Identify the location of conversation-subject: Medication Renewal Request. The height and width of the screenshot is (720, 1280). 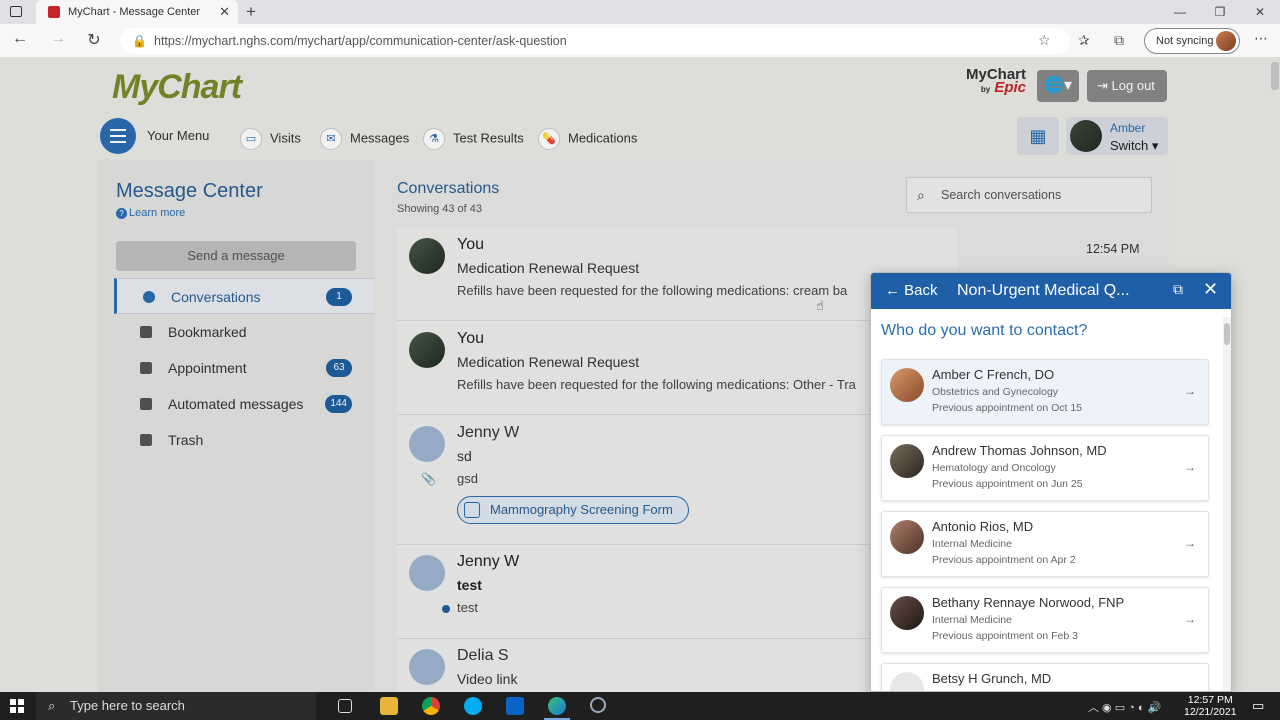
(548, 362).